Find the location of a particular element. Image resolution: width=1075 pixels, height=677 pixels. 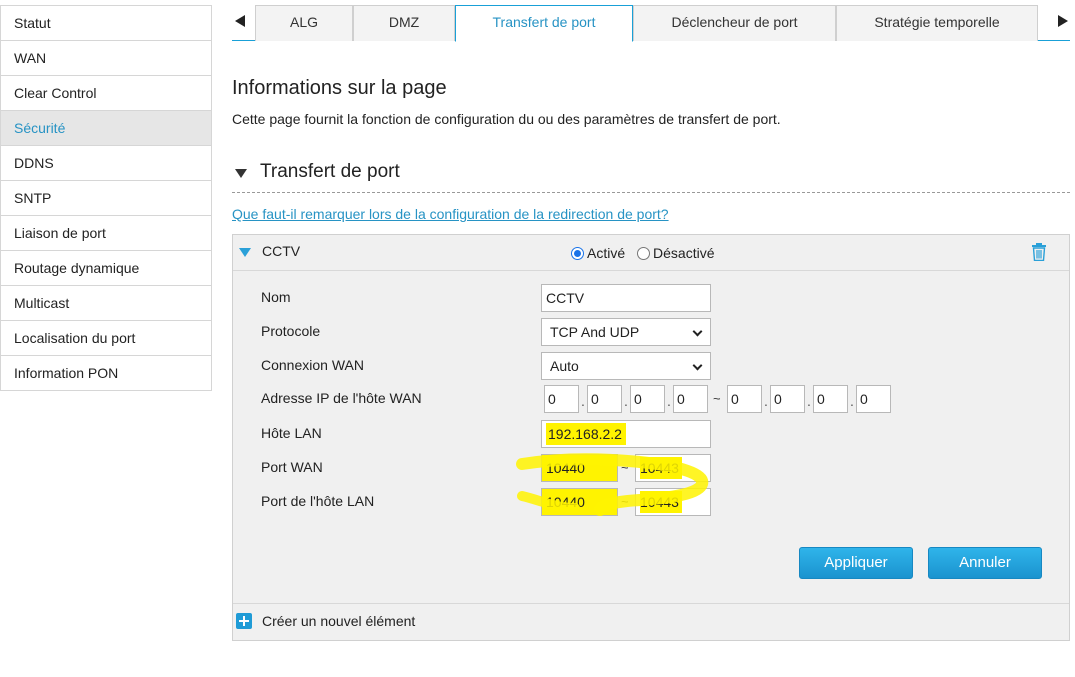

sidebar-item-sntp: SNTP is located at coordinates (106, 198).